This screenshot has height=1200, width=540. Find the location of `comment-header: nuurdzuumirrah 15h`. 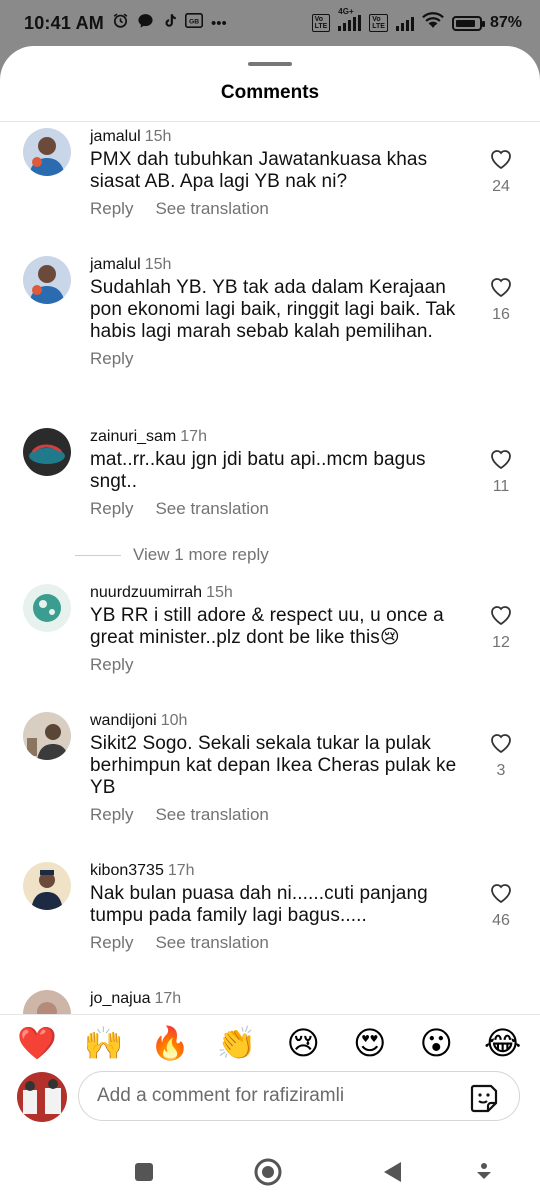

comment-header: nuurdzuumirrah 15h is located at coordinates (275, 590).